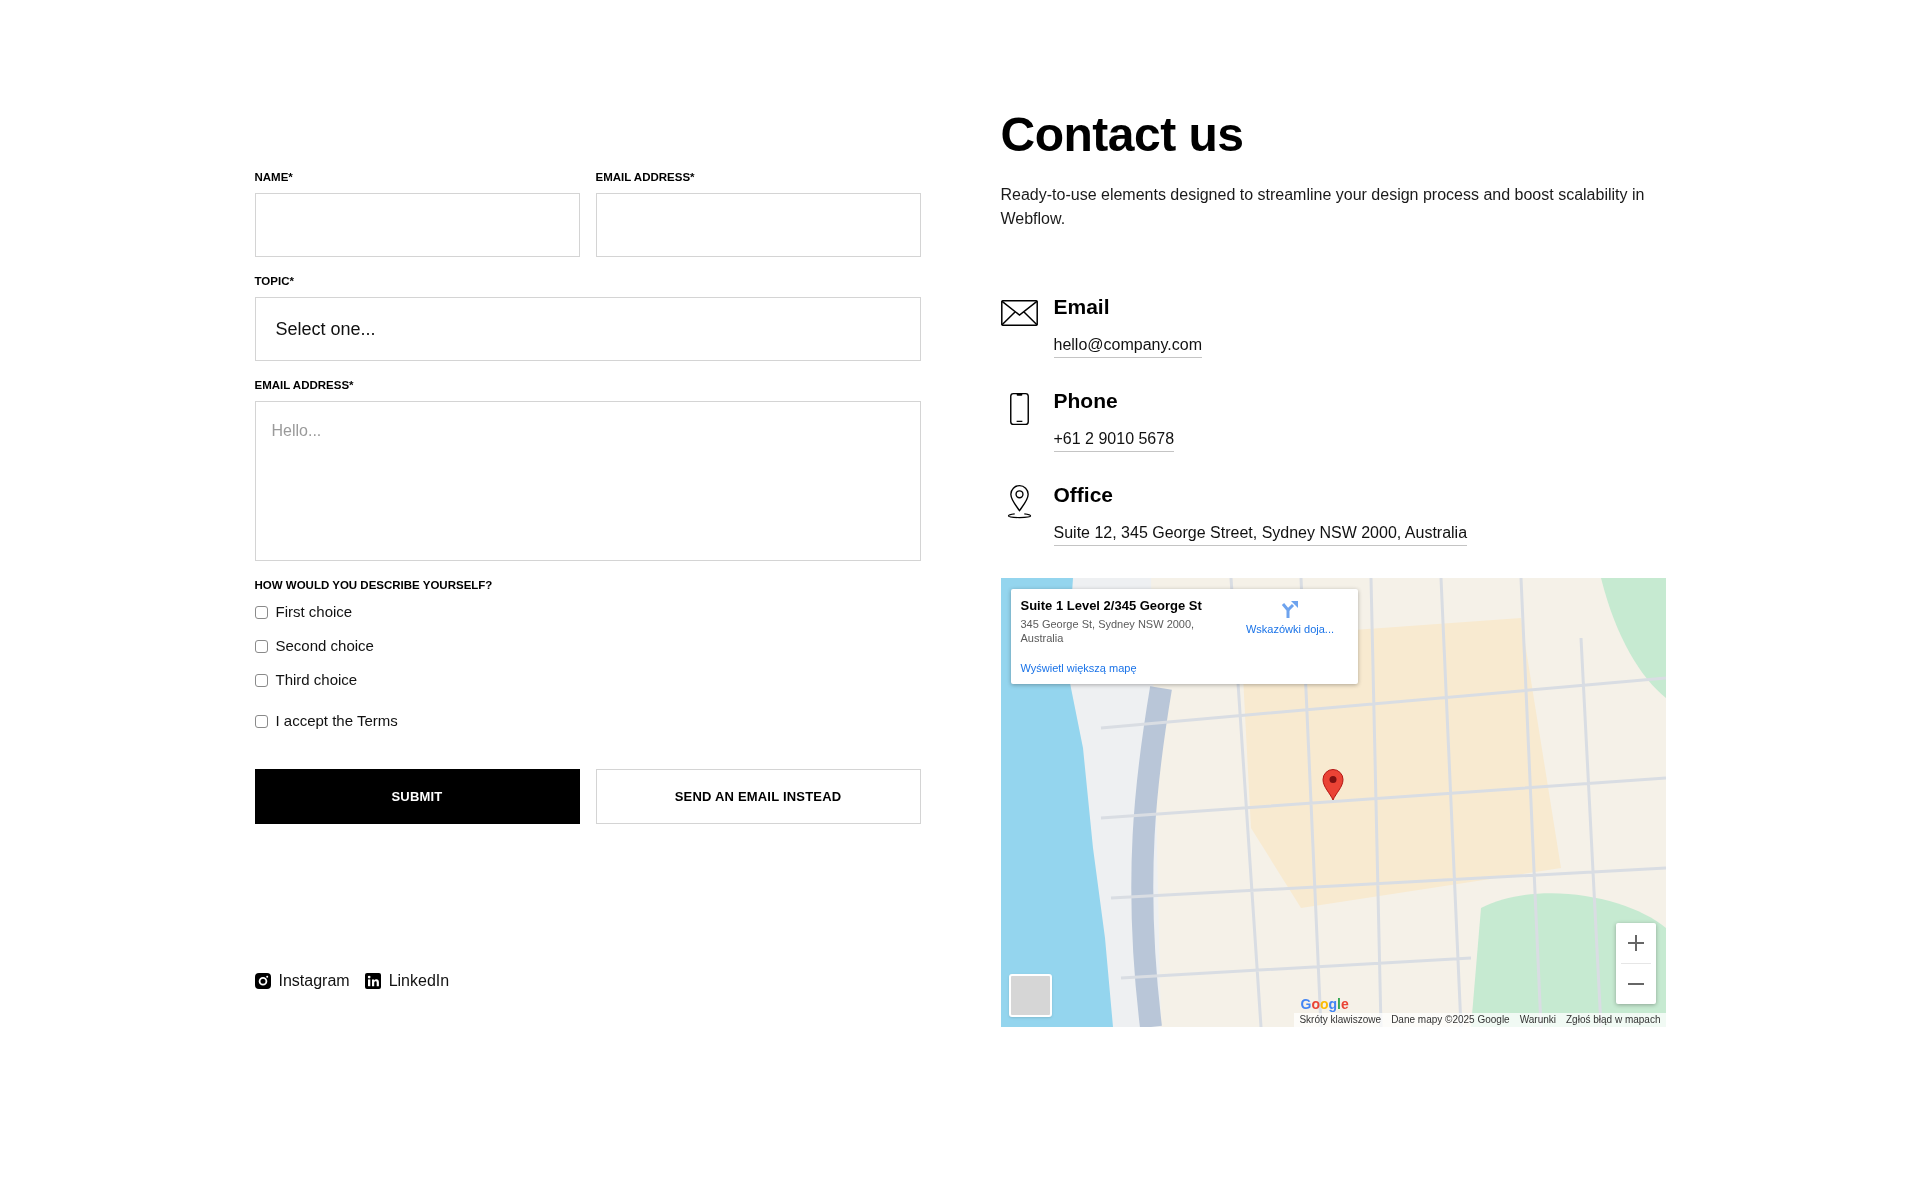  I want to click on place-address: 345 George St, Sydney NSW 2000, Australia, so click(1108, 631).